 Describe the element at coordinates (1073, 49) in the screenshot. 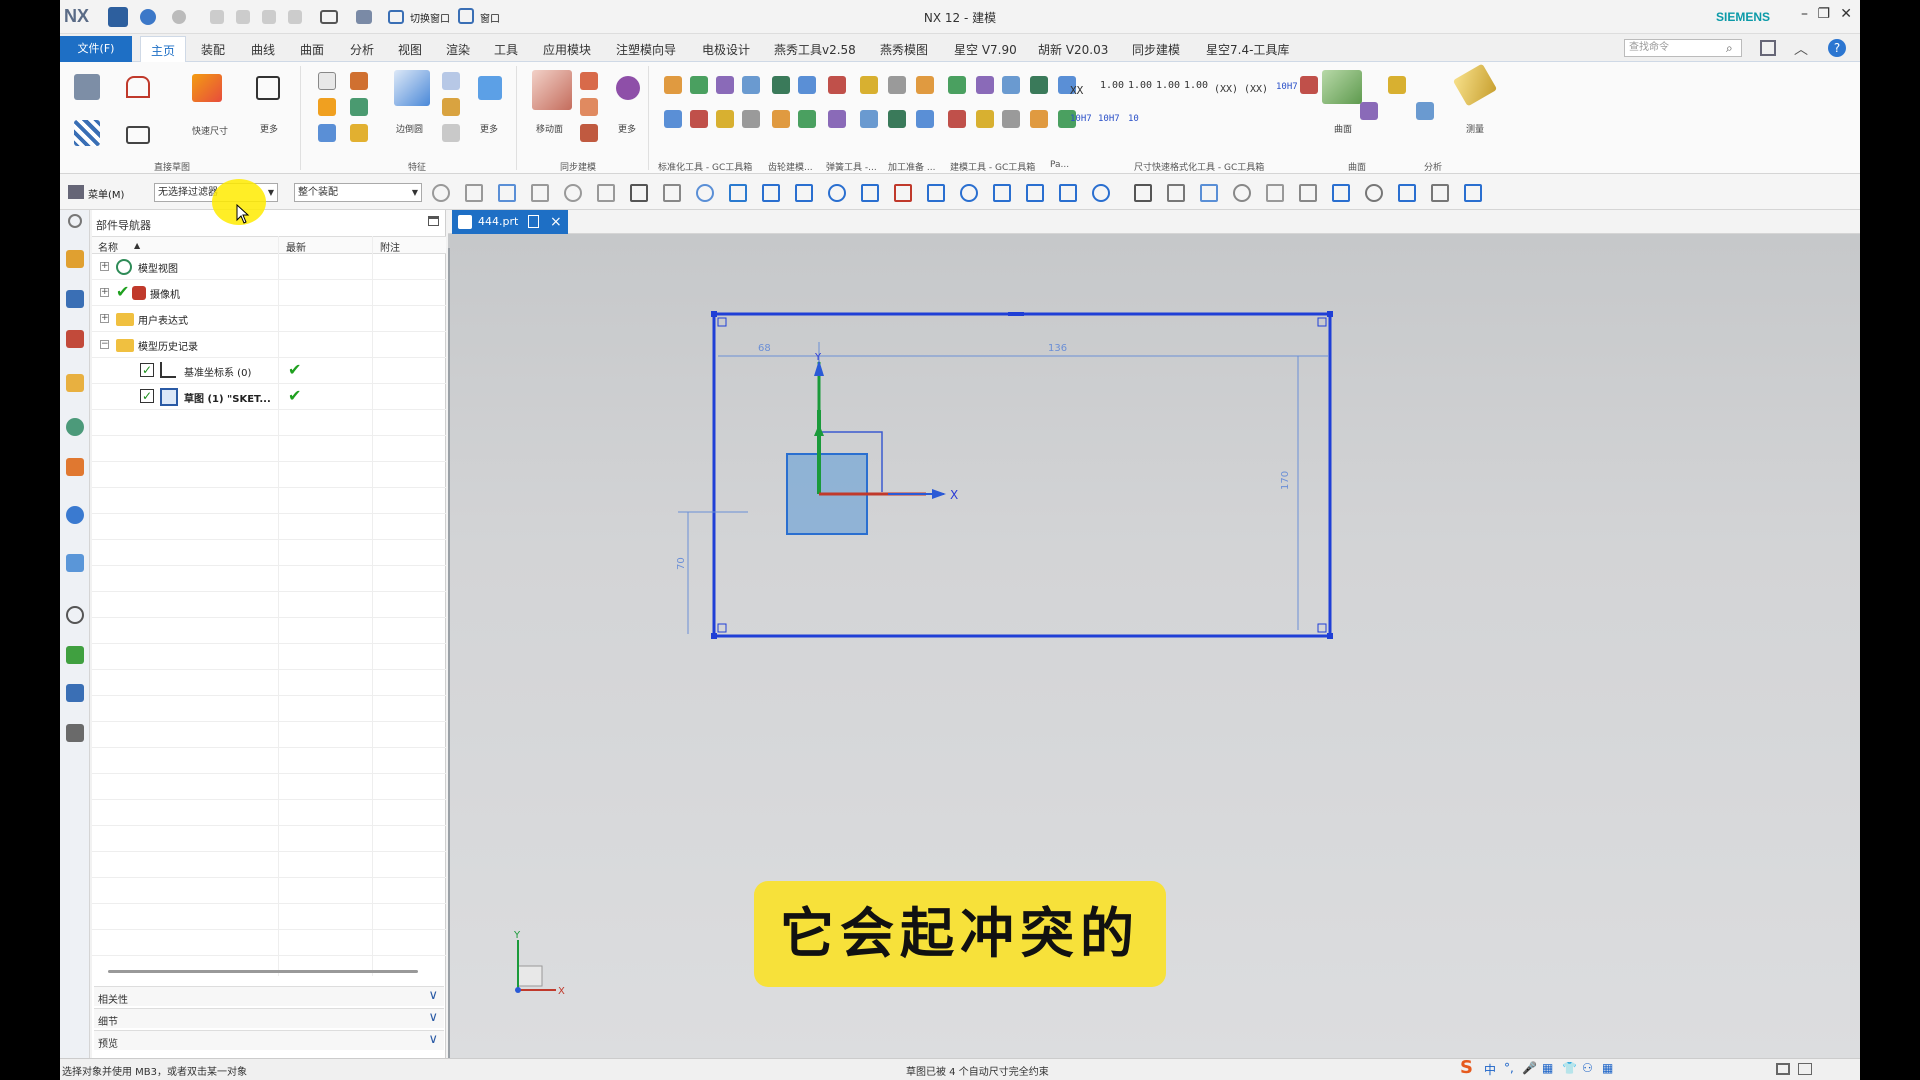

I see `tab-huxin: 胡新 V20.03` at that location.